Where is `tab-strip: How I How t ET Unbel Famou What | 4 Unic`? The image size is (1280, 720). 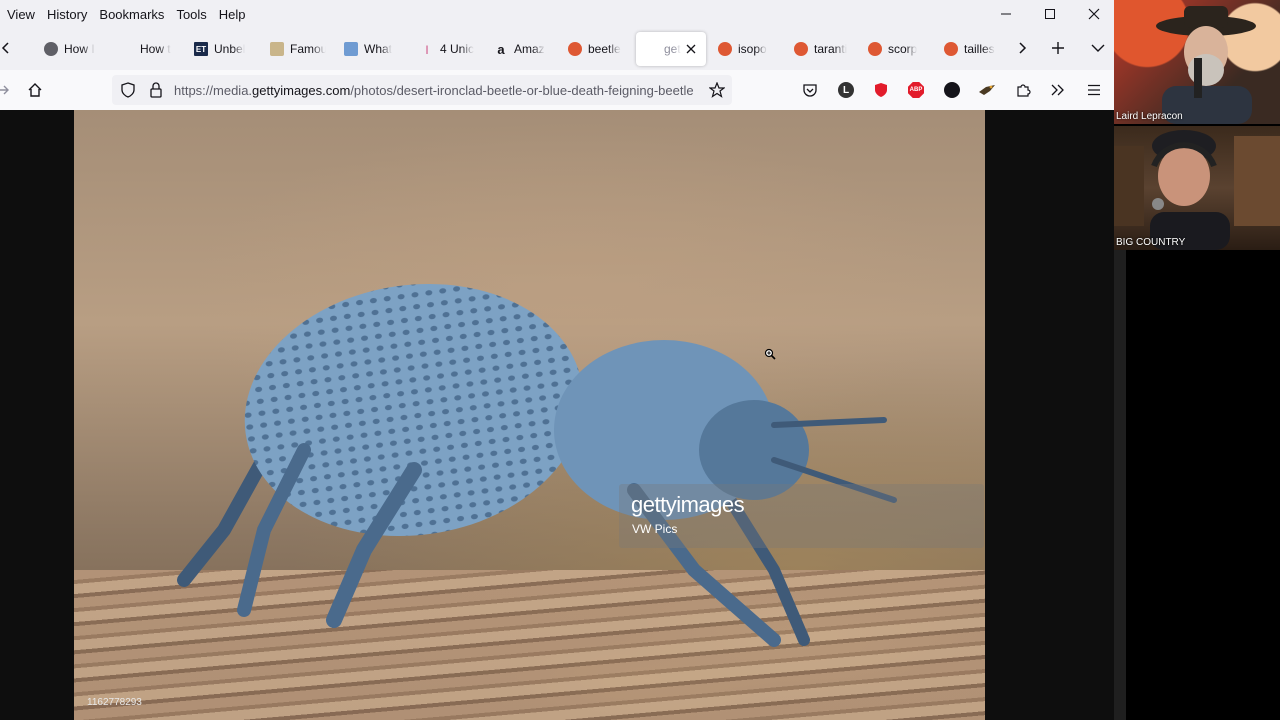 tab-strip: How I How t ET Unbel Famou What | 4 Unic is located at coordinates (557, 49).